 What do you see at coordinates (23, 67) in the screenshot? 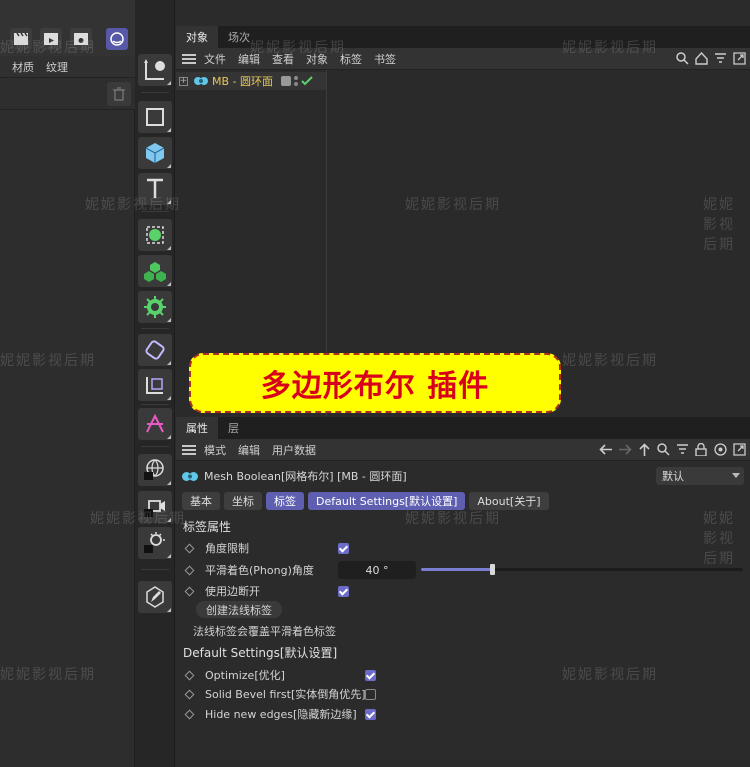
I see `menu-material: 材质` at bounding box center [23, 67].